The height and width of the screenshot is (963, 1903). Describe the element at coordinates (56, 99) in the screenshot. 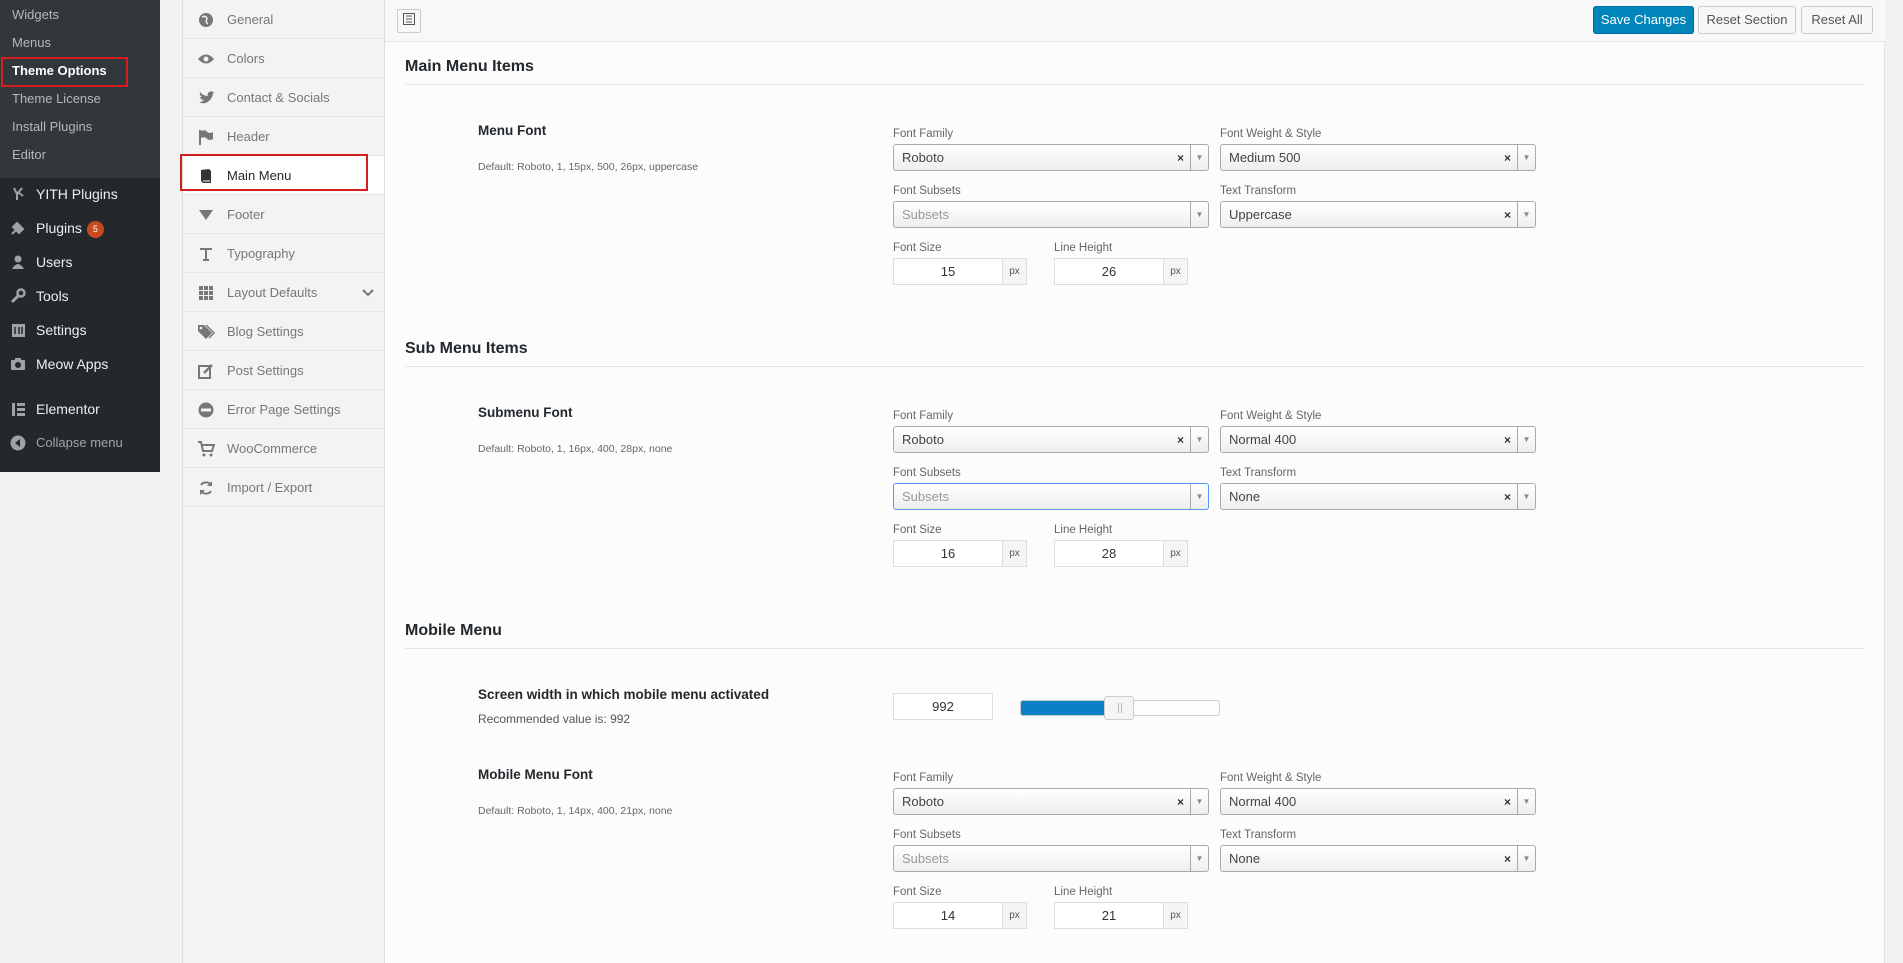

I see `submenu-theme-license: Theme License` at that location.